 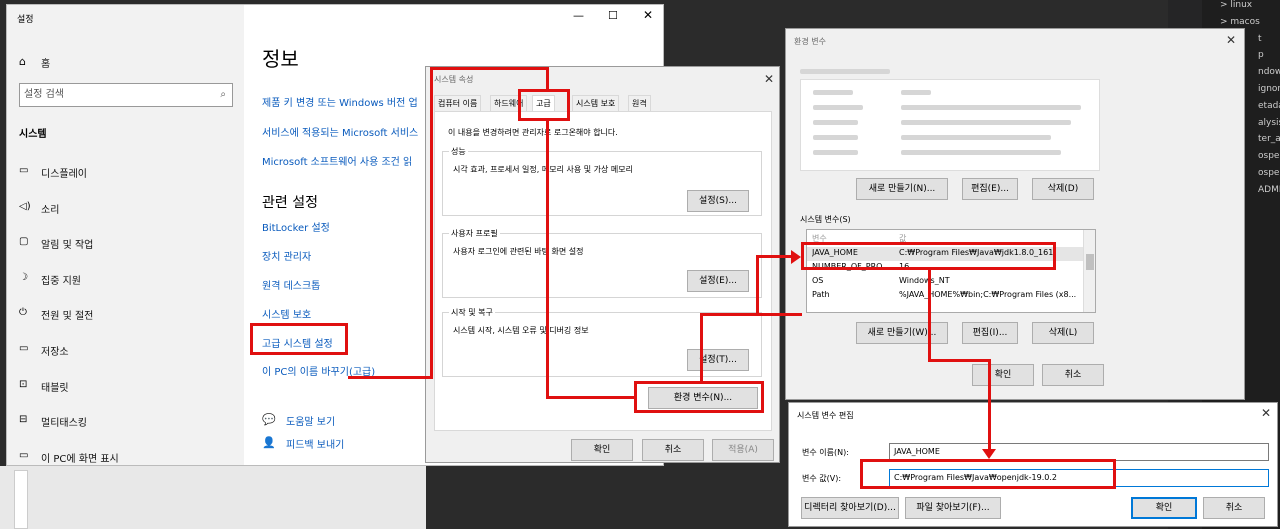 I want to click on highlight-advanced-system-settings, so click(x=299, y=339).